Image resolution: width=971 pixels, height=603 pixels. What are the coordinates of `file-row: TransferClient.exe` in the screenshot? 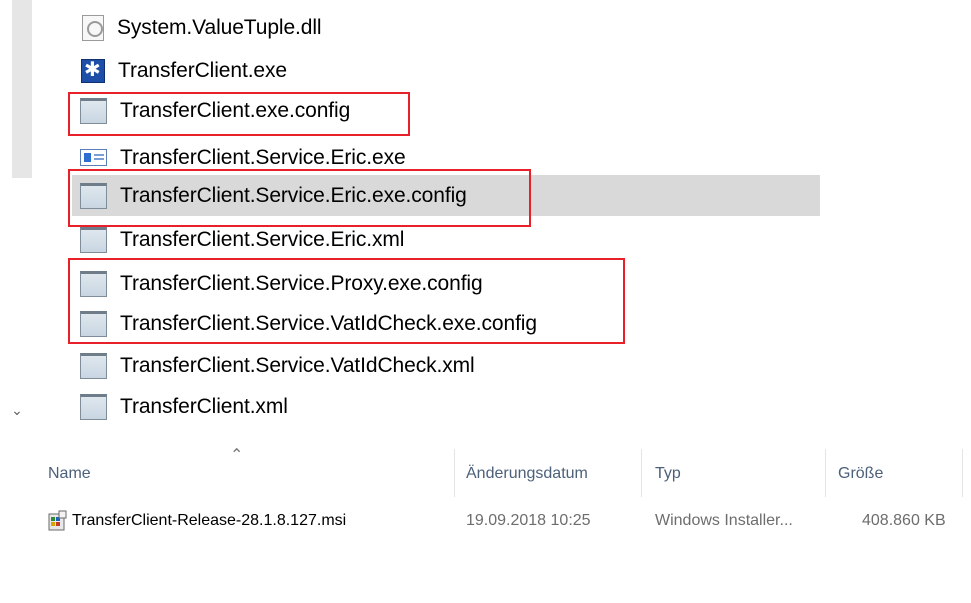 It's located at (446, 70).